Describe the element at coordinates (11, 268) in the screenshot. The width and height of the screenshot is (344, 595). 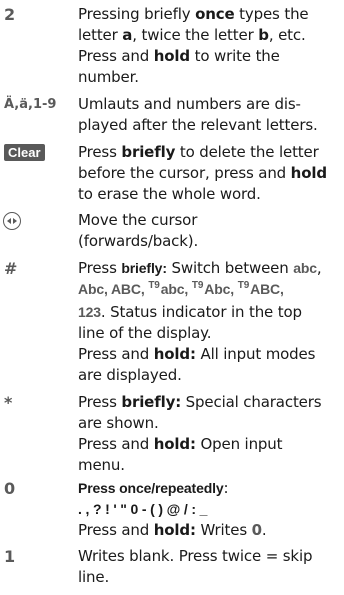
I see `key-label: #` at that location.